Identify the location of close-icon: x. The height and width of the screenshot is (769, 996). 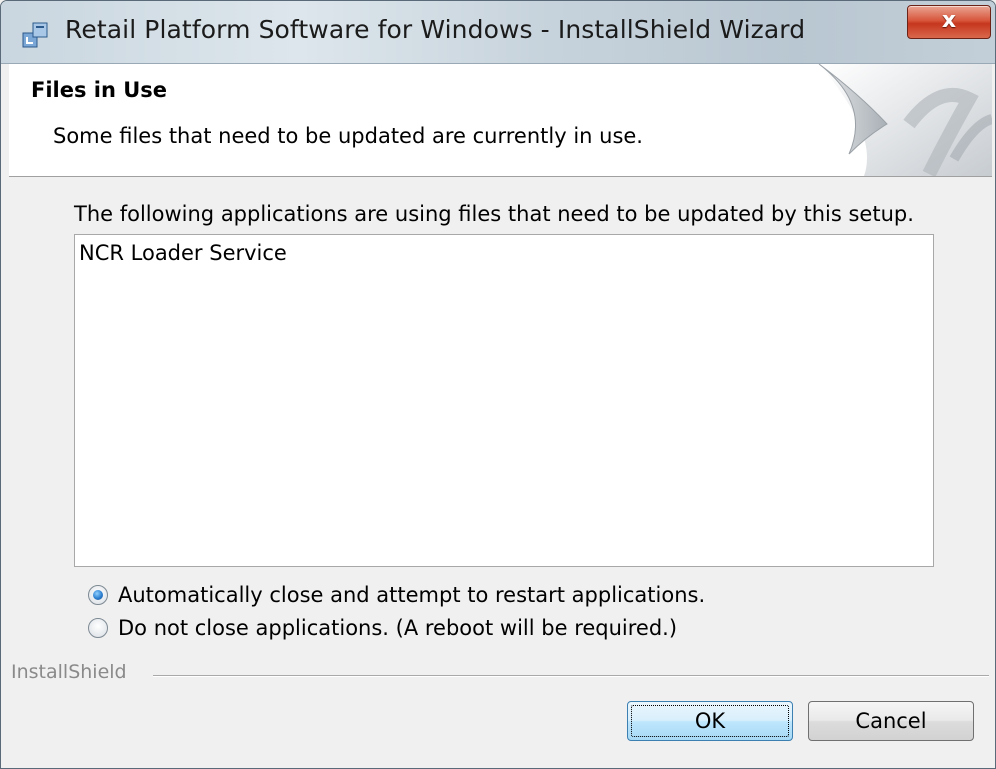
(949, 20).